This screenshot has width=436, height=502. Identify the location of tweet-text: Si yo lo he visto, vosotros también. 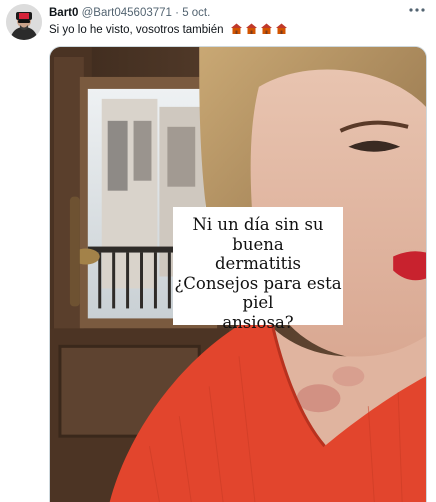
(237, 30).